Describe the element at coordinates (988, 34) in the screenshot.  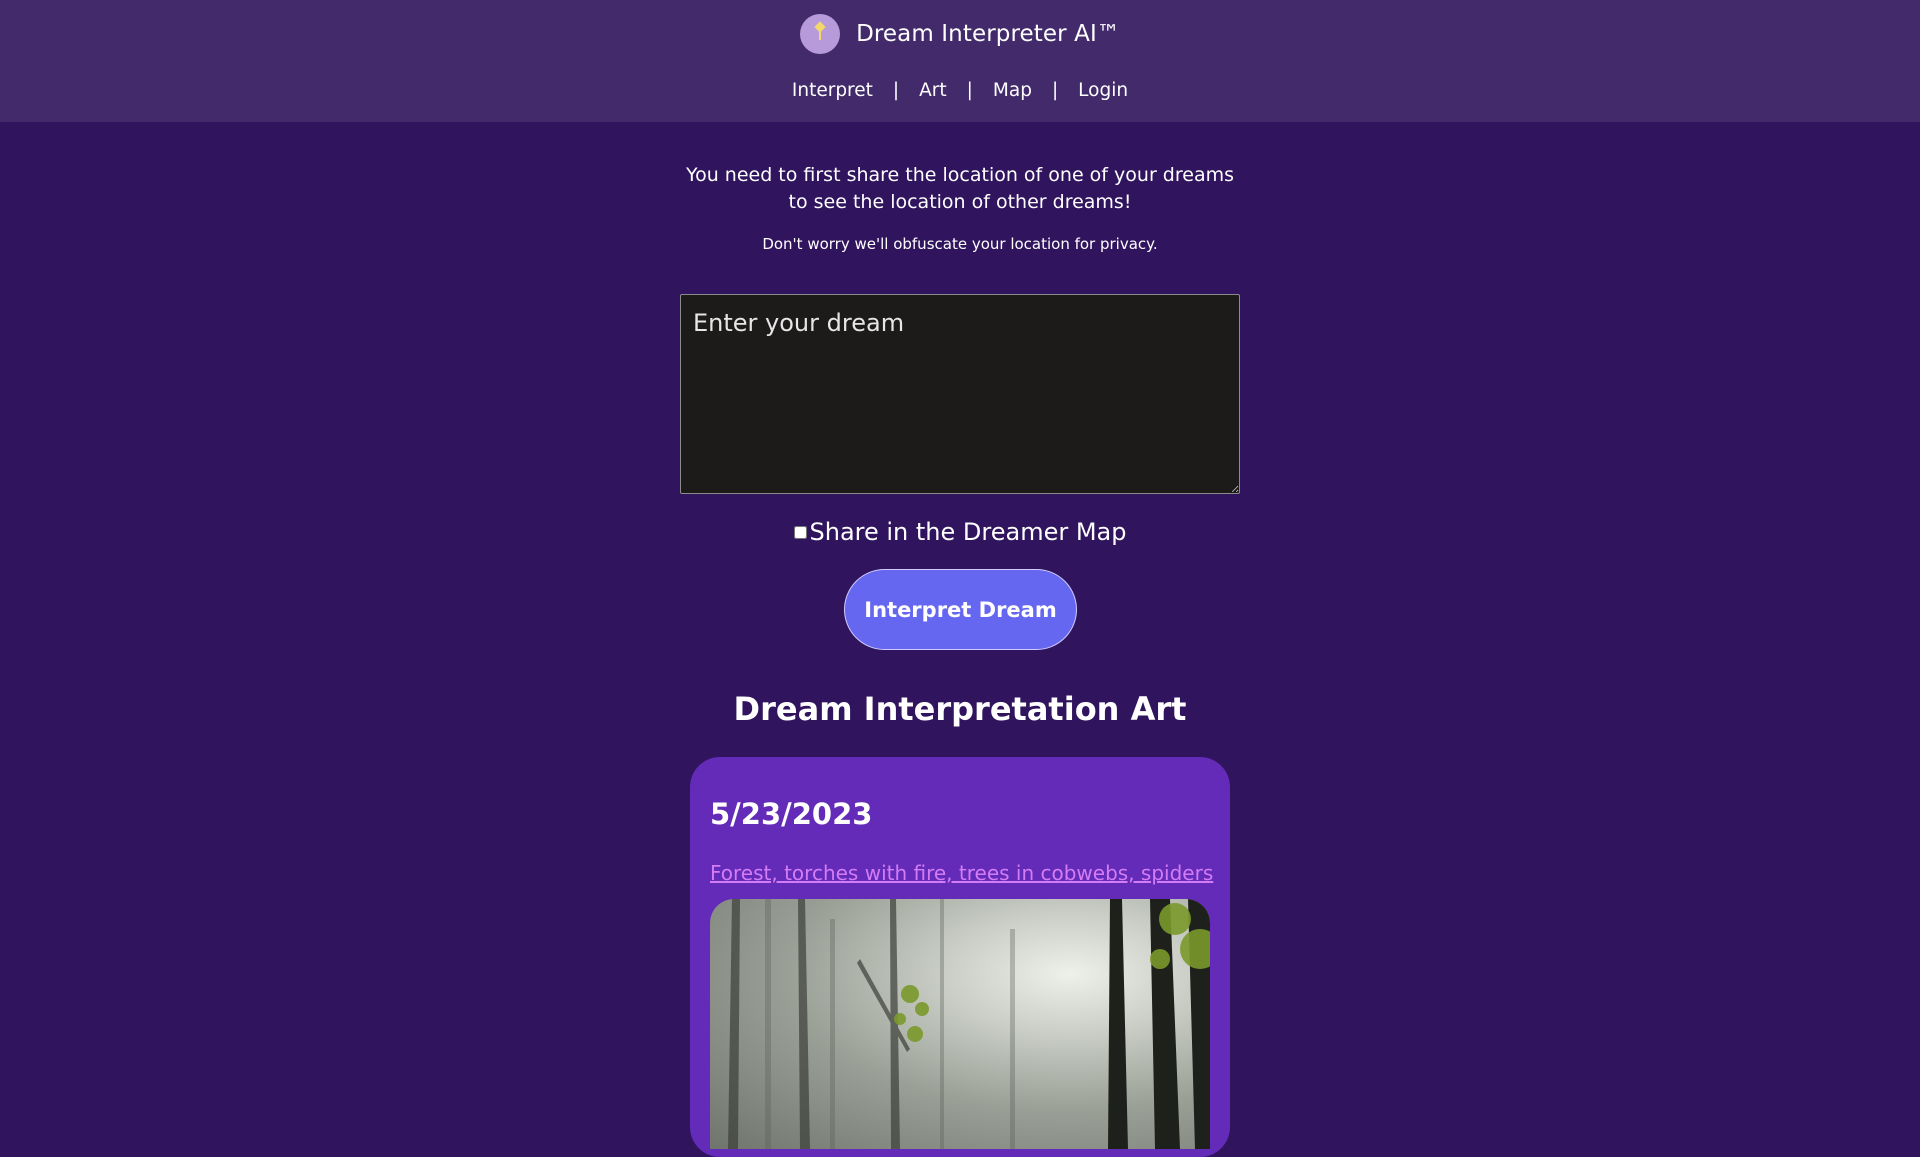
I see `app-title: Dream Interpreter AI™` at that location.